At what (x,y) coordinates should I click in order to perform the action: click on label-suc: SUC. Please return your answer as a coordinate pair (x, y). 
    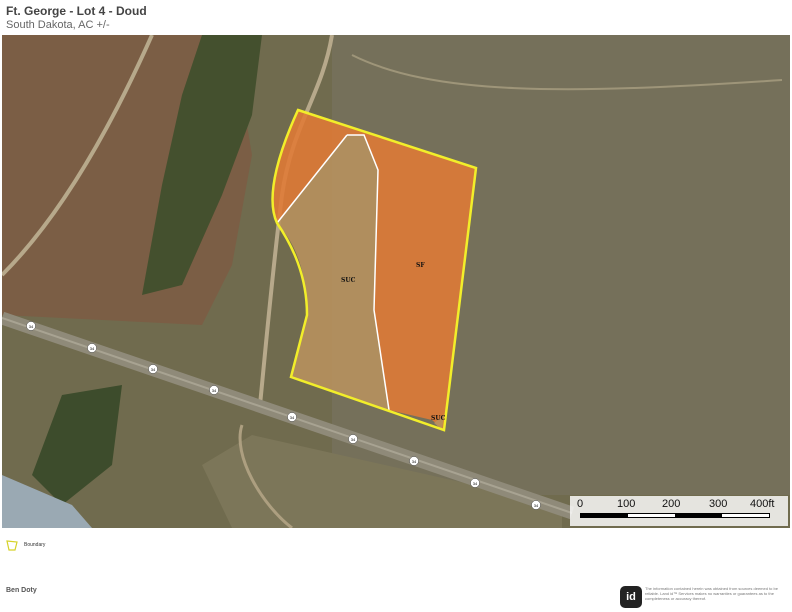
    Looking at the image, I should click on (348, 280).